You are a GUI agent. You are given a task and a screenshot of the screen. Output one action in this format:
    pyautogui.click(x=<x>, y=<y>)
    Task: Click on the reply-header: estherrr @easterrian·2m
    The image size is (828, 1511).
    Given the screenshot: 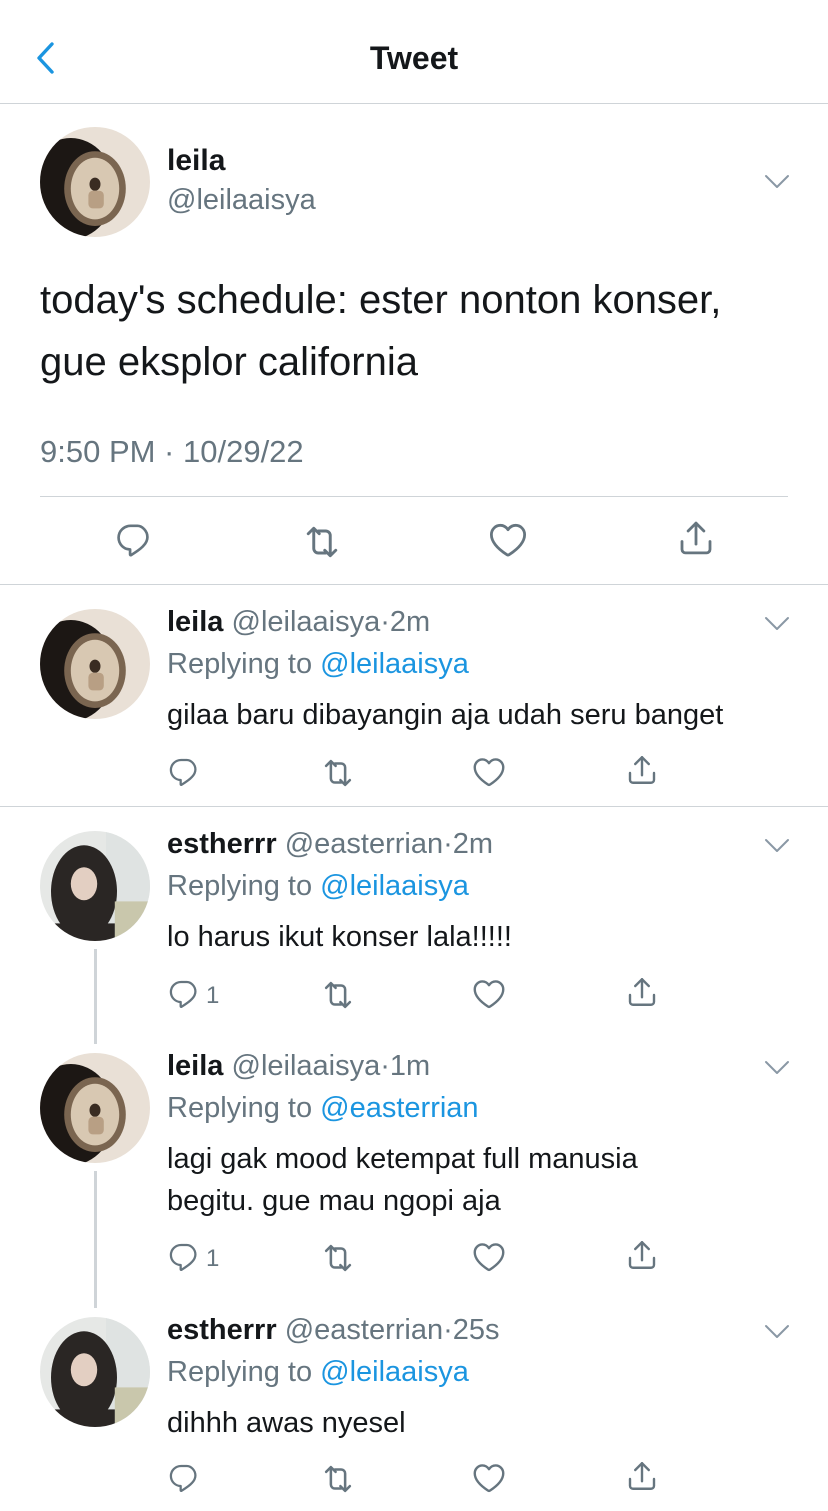 What is the action you would take?
    pyautogui.click(x=330, y=844)
    